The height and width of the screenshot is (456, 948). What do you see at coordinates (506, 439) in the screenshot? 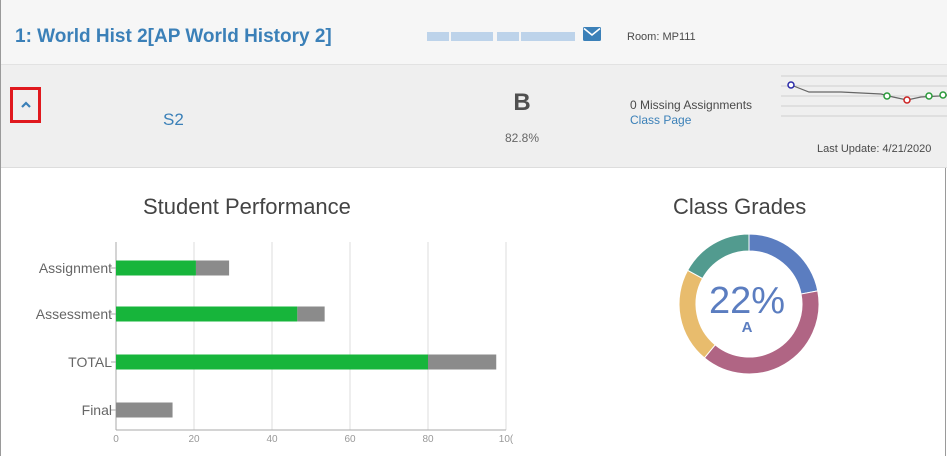
I see `x-tick-label: 10(` at bounding box center [506, 439].